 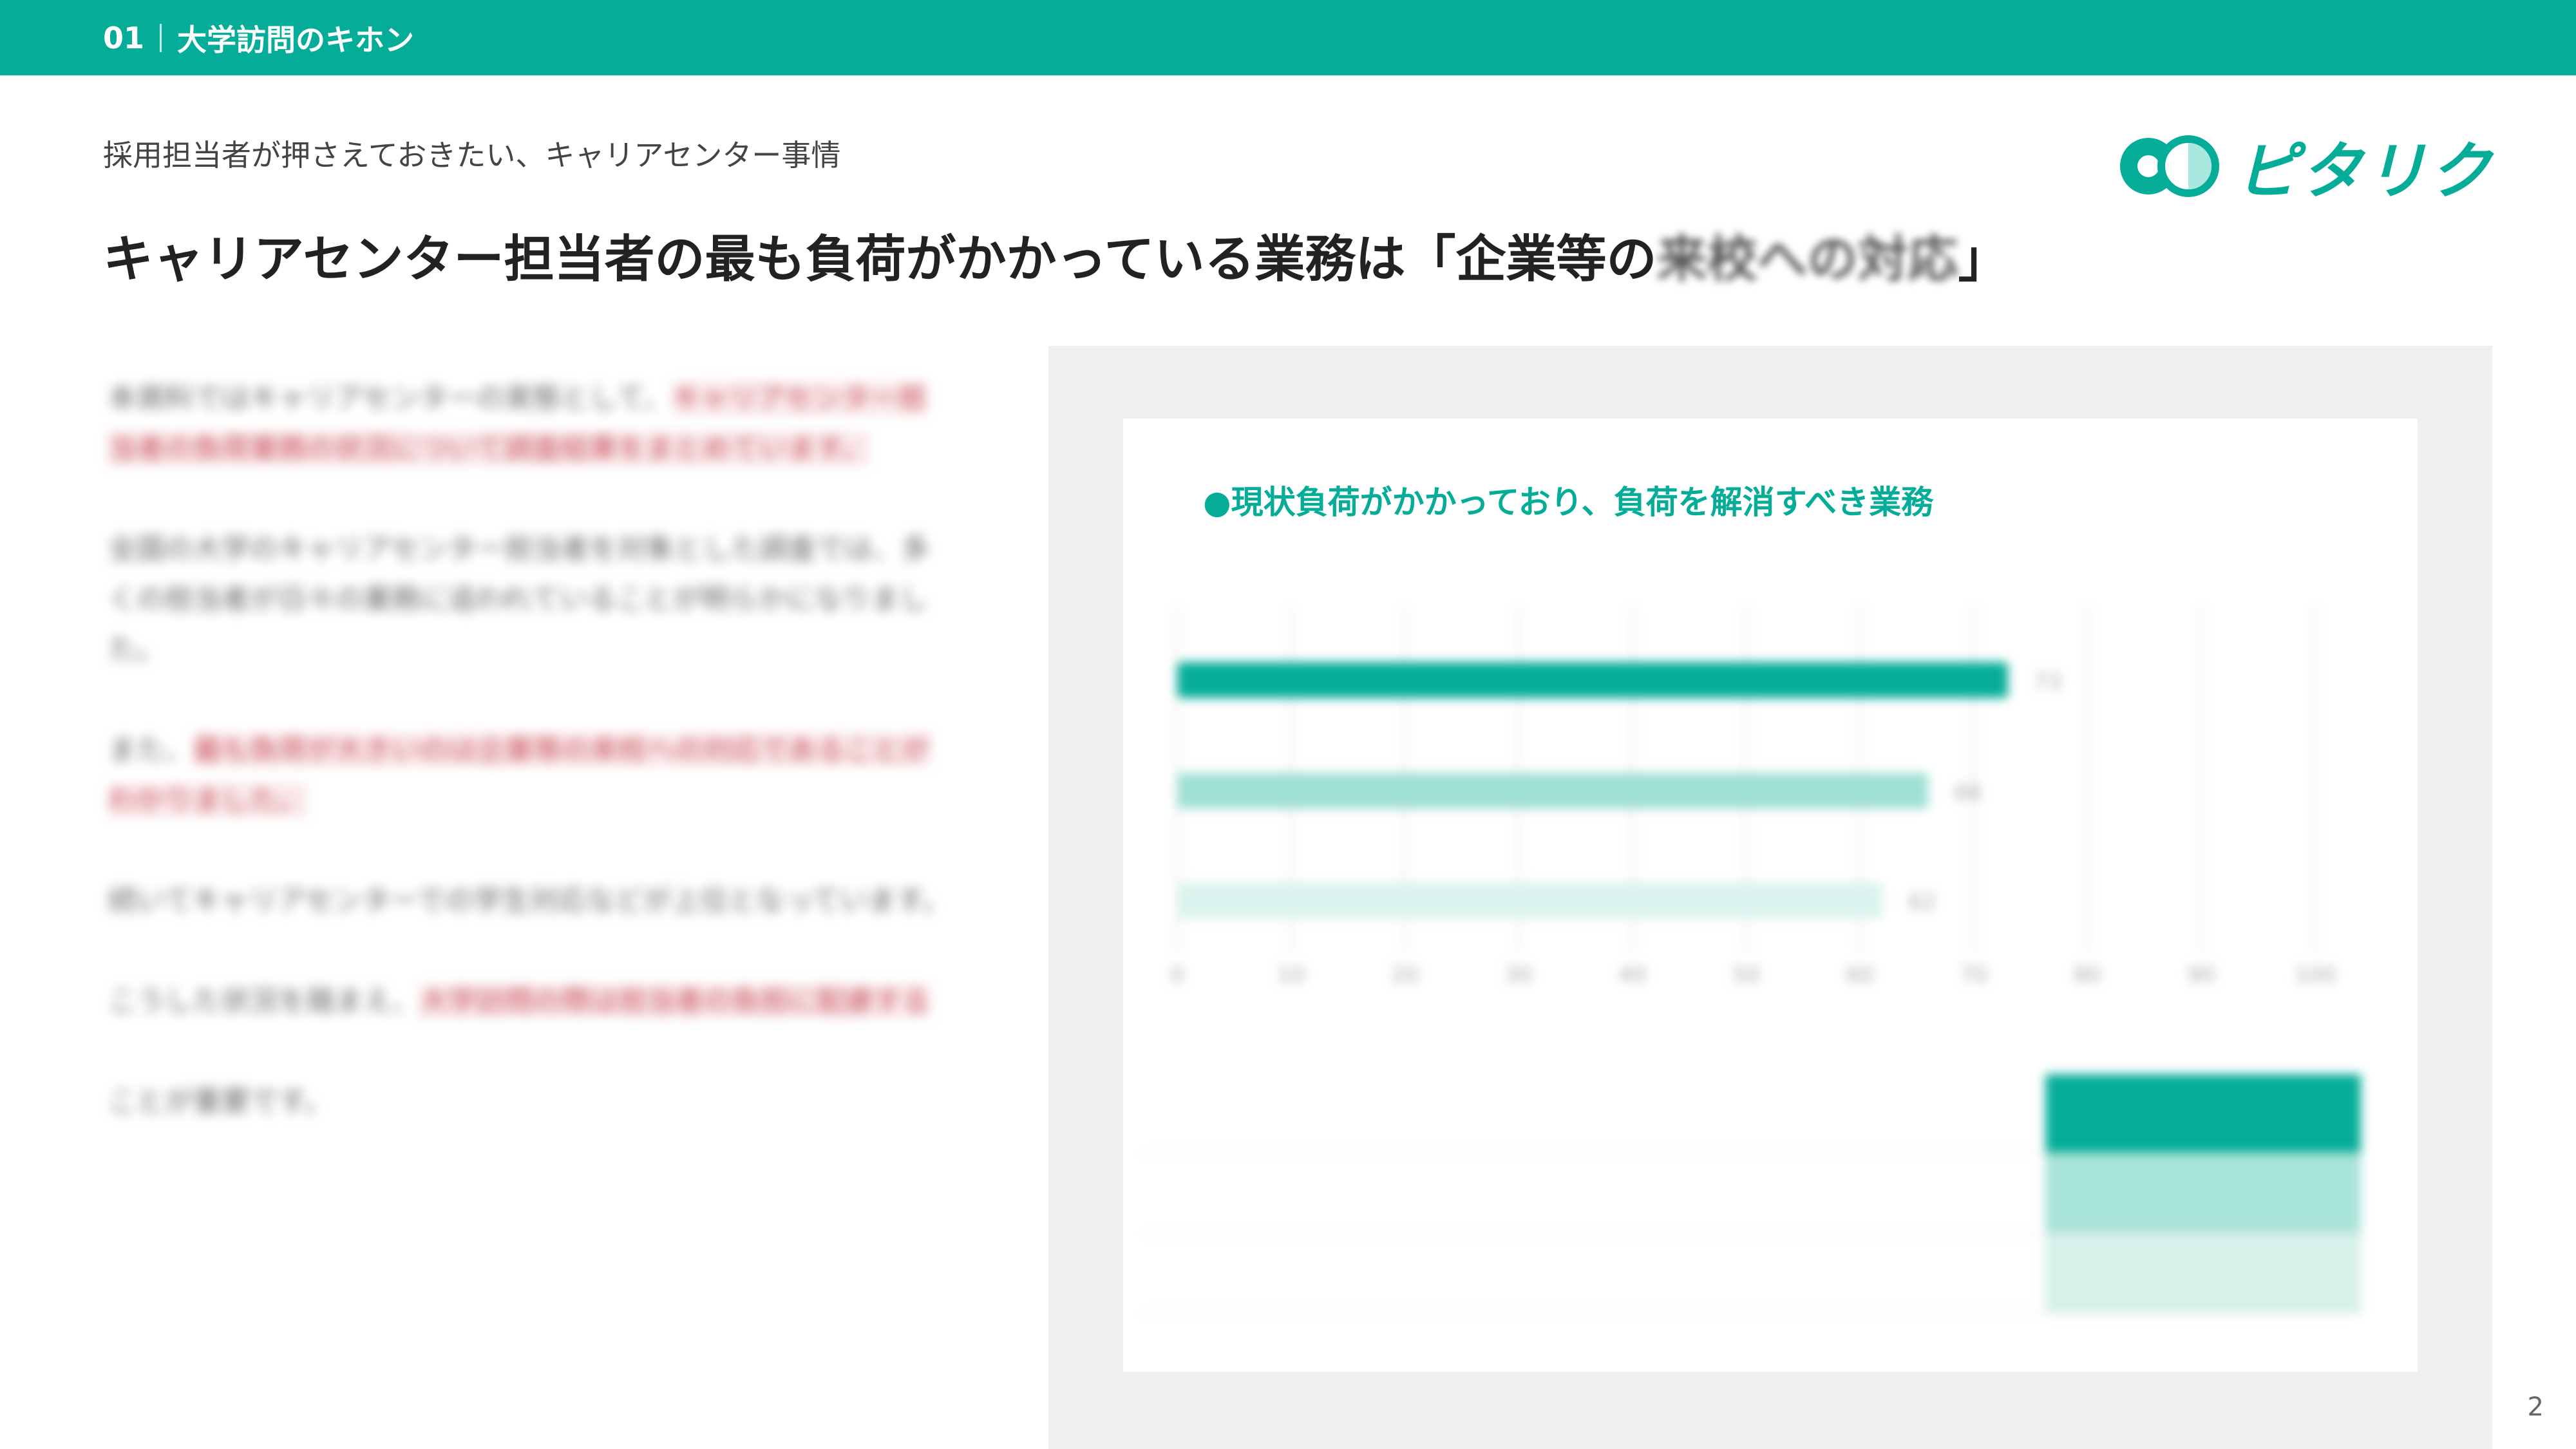 I want to click on chart-title: ●現状負荷がかかっており、負荷を解消すべき業務, so click(x=1568, y=502).